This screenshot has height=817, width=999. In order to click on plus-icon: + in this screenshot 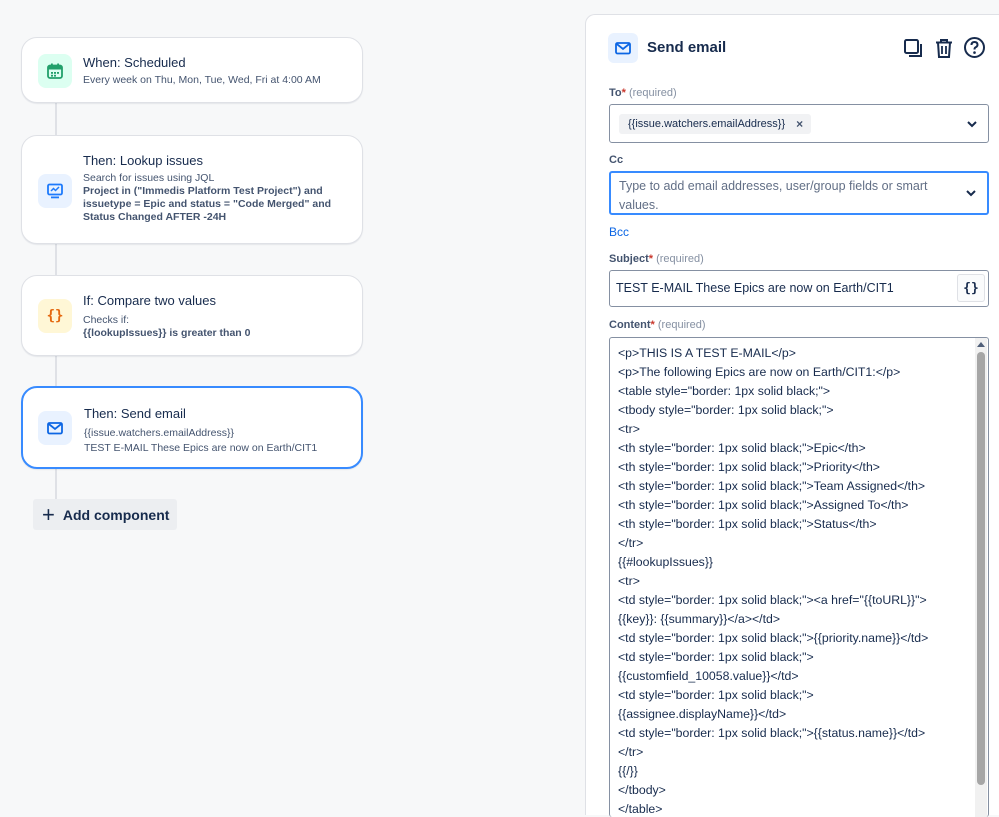, I will do `click(48, 514)`.